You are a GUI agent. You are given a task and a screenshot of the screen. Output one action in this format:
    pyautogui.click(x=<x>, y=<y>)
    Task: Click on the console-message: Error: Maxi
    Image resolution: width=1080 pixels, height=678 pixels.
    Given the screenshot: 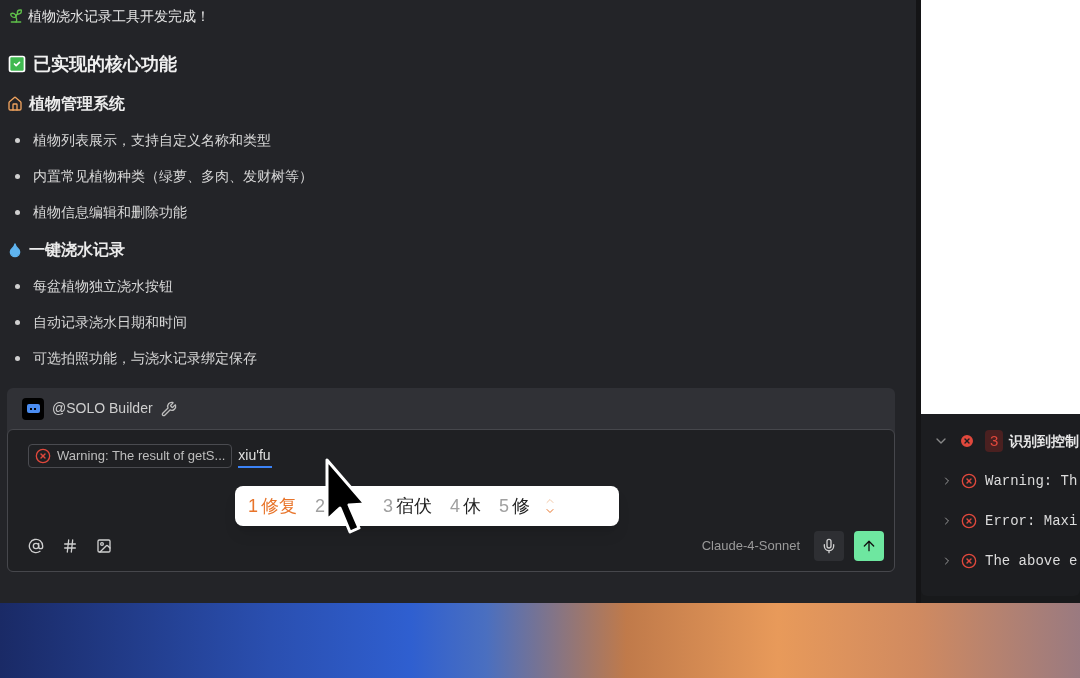 What is the action you would take?
    pyautogui.click(x=1031, y=521)
    